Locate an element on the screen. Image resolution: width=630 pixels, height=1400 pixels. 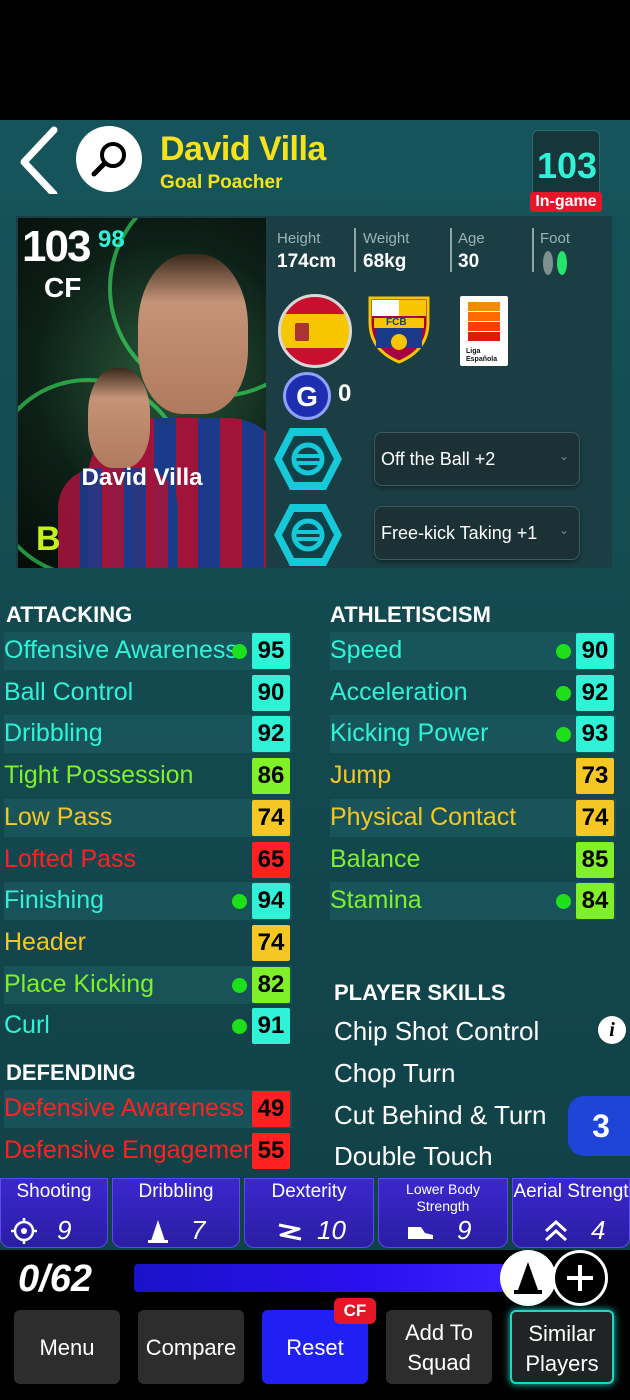
info-icon: i is located at coordinates (612, 1030).